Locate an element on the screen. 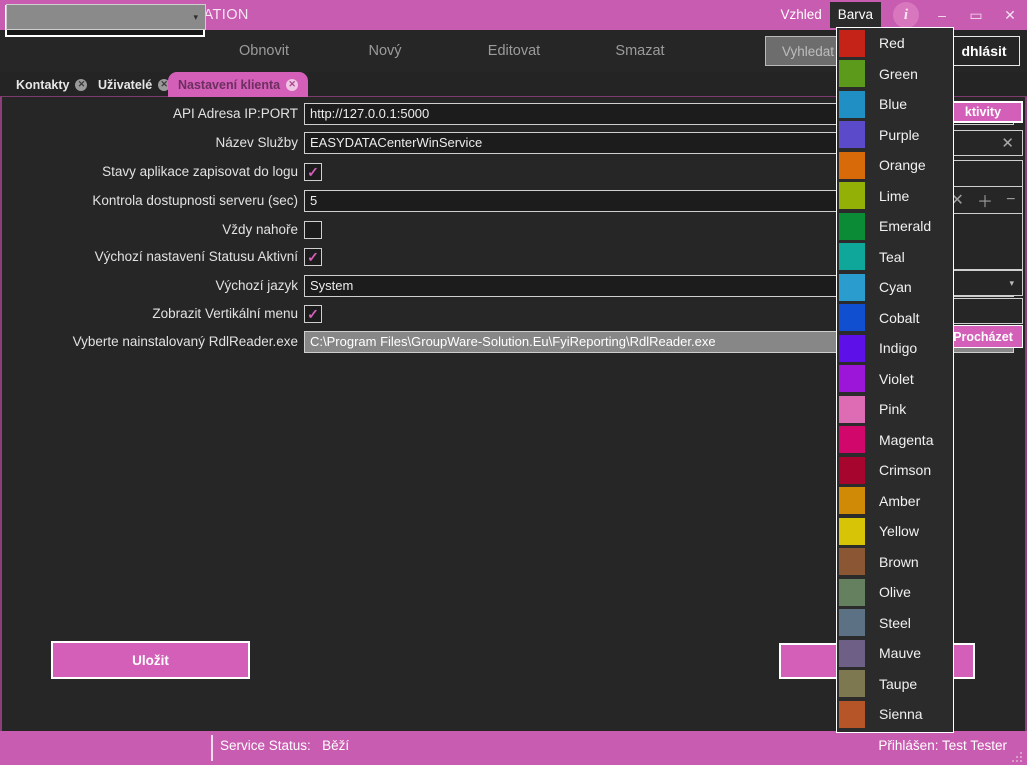 The height and width of the screenshot is (765, 1027). info-icon: i is located at coordinates (906, 15).